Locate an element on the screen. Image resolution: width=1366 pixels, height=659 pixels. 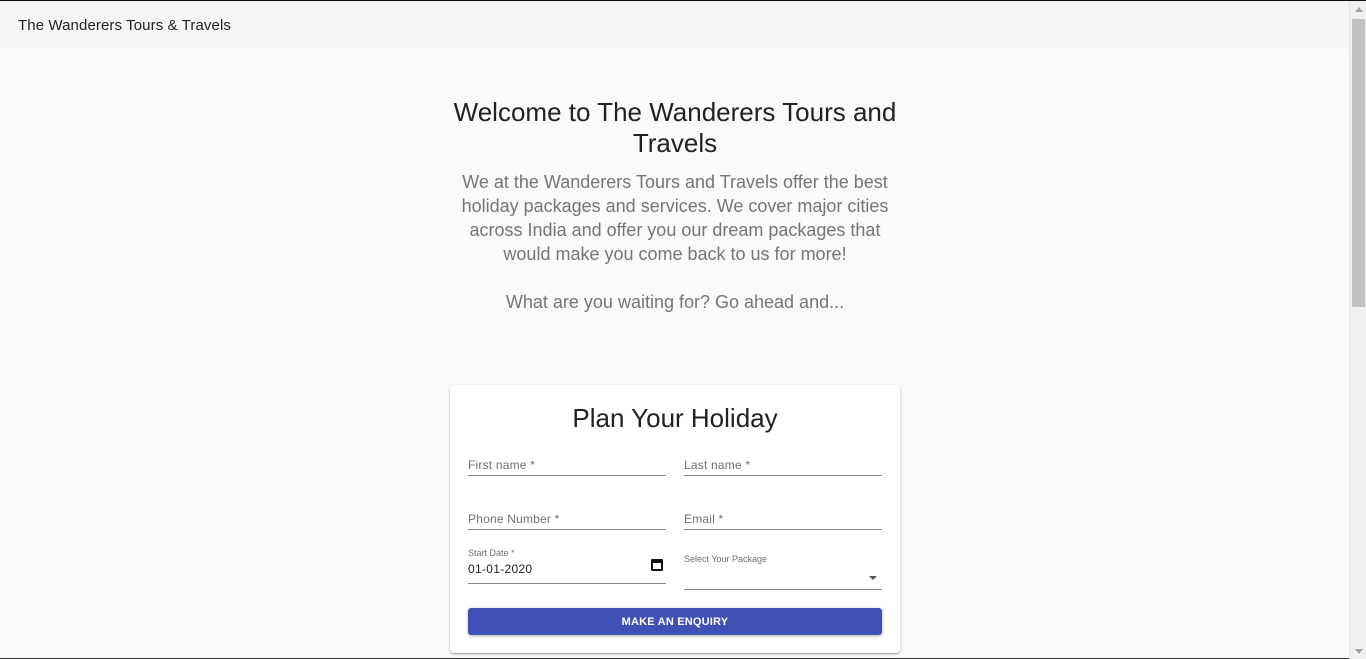
start-date-value: 01-01-2020 is located at coordinates (500, 569).